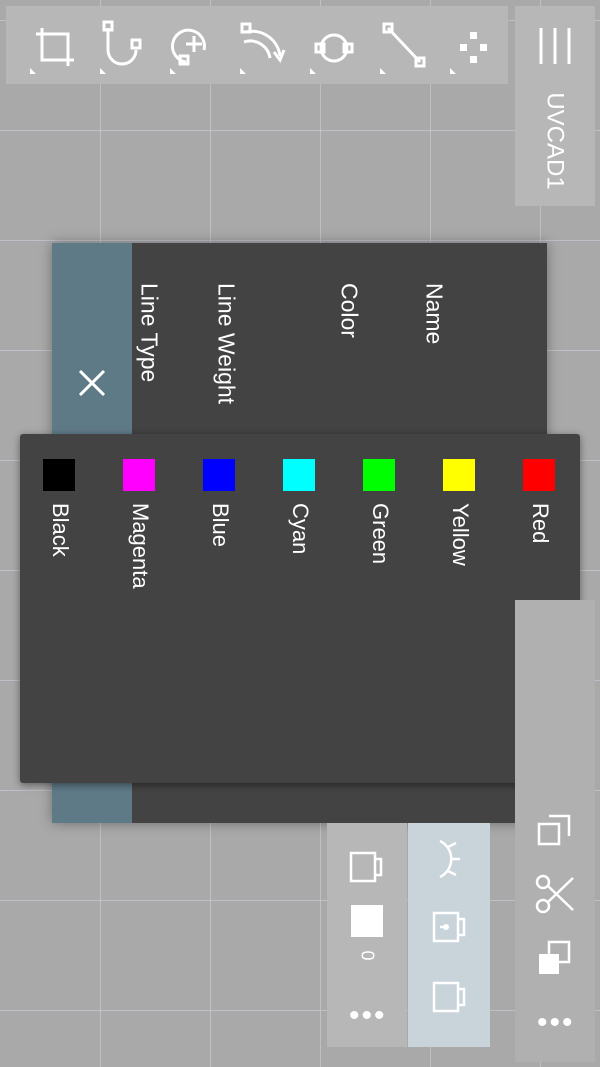 The image size is (600, 1067). I want to click on unlock-icon, so click(450, 999).